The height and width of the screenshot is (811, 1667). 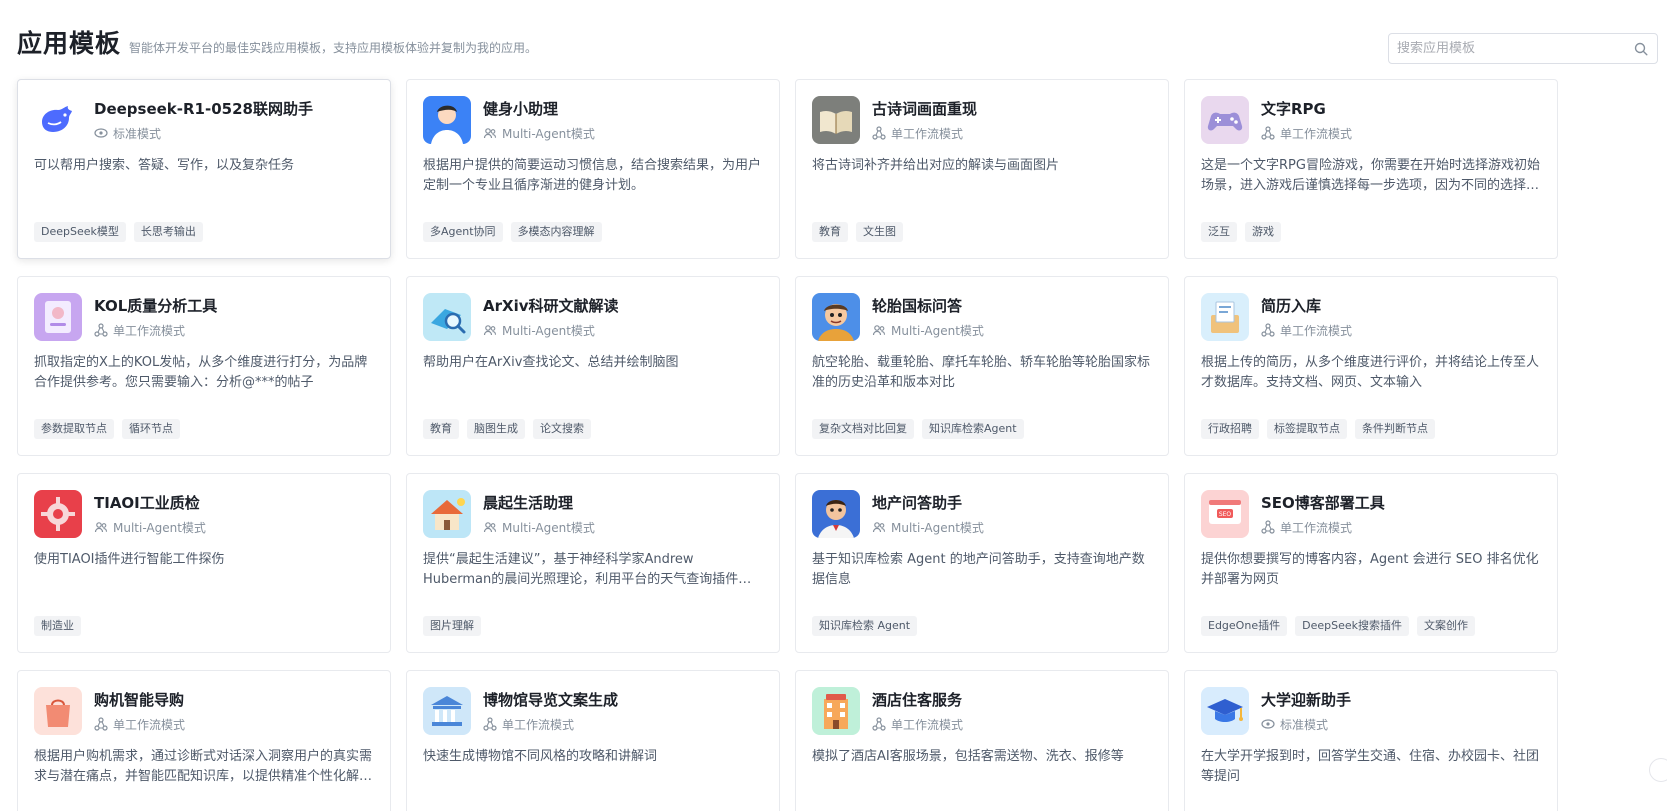 I want to click on card-title-block: TIAOI工业质检 Multi-Agent模式, so click(x=150, y=514).